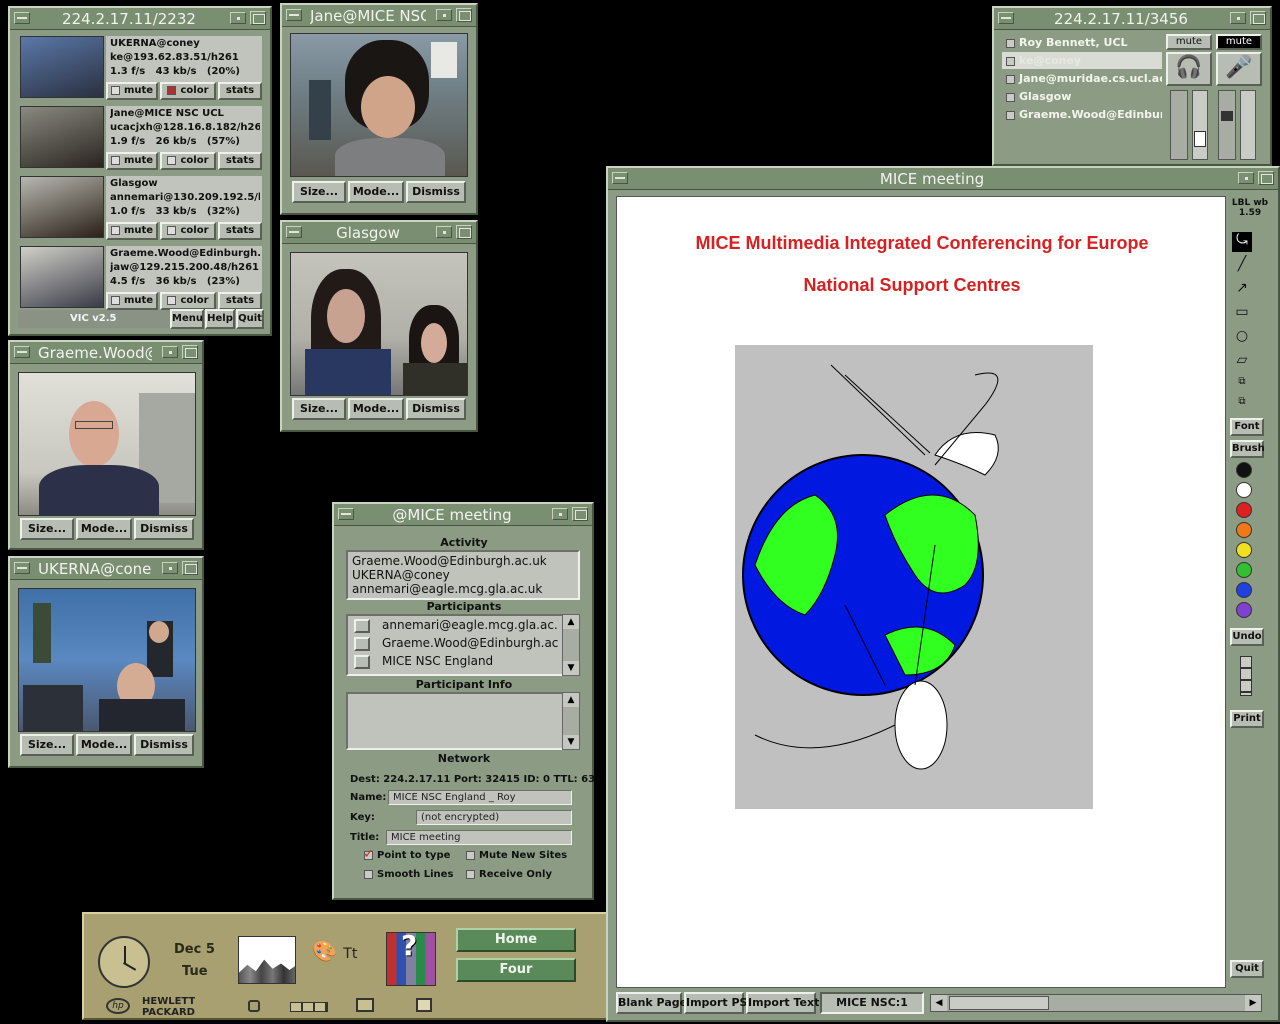 Image resolution: width=1280 pixels, height=1024 pixels. What do you see at coordinates (1242, 338) in the screenshot?
I see `ellipse-tool-icon: ○` at bounding box center [1242, 338].